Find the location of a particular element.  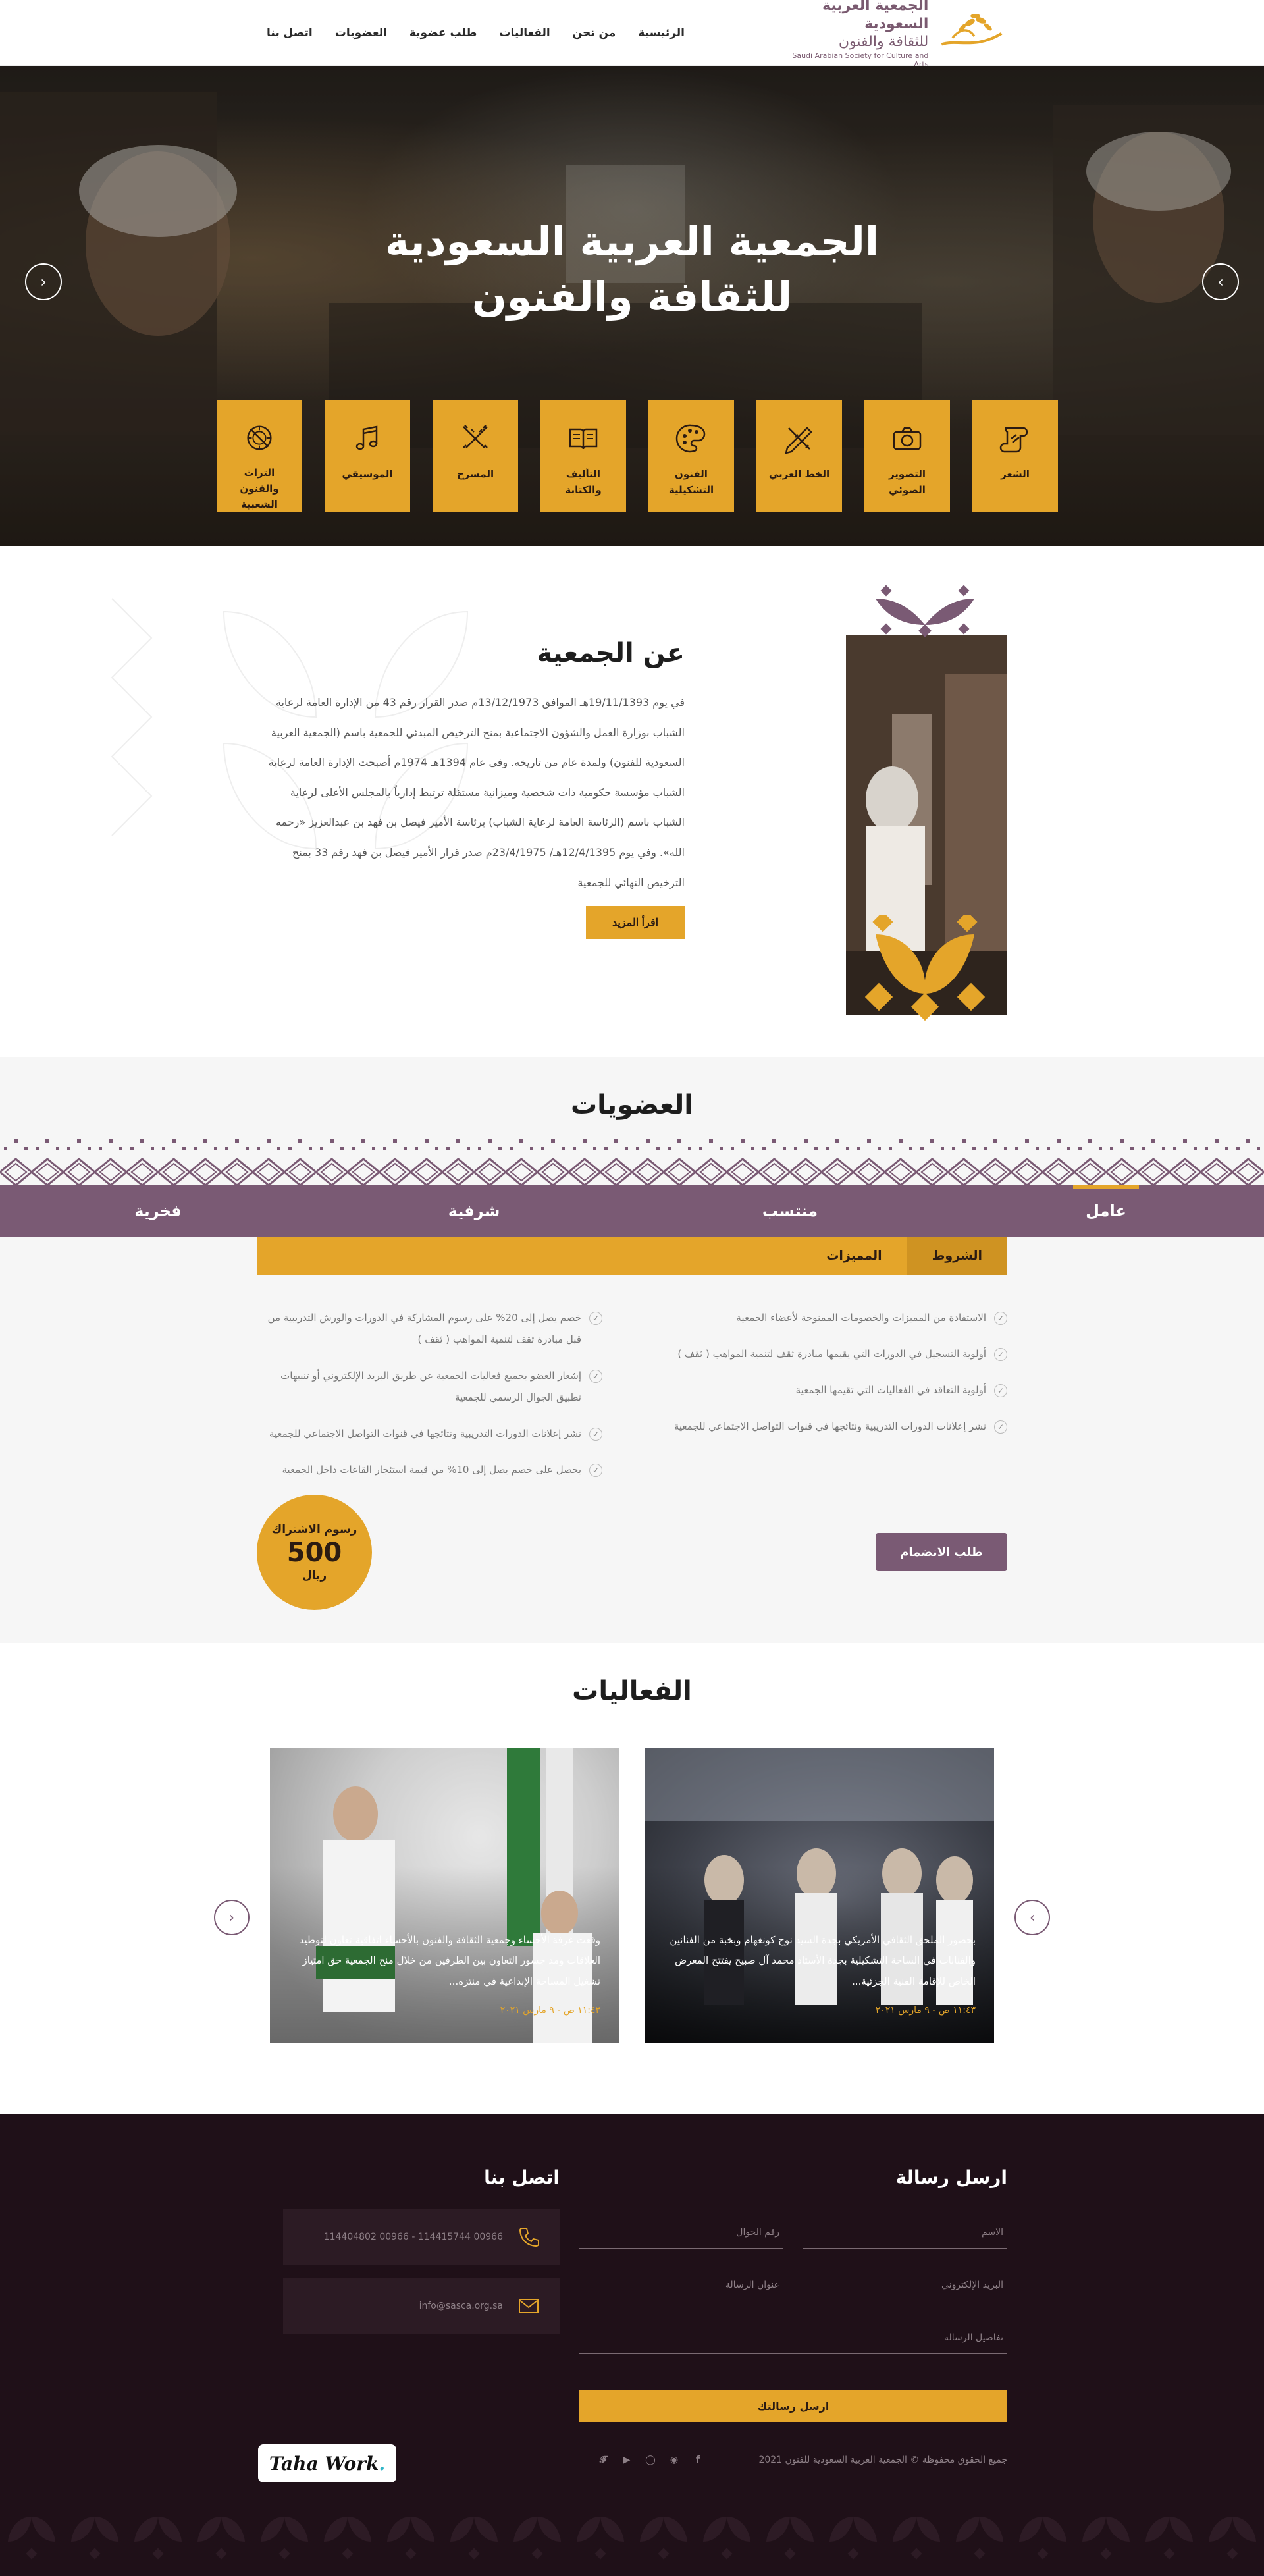

category-music: الموسيقي is located at coordinates (367, 456).